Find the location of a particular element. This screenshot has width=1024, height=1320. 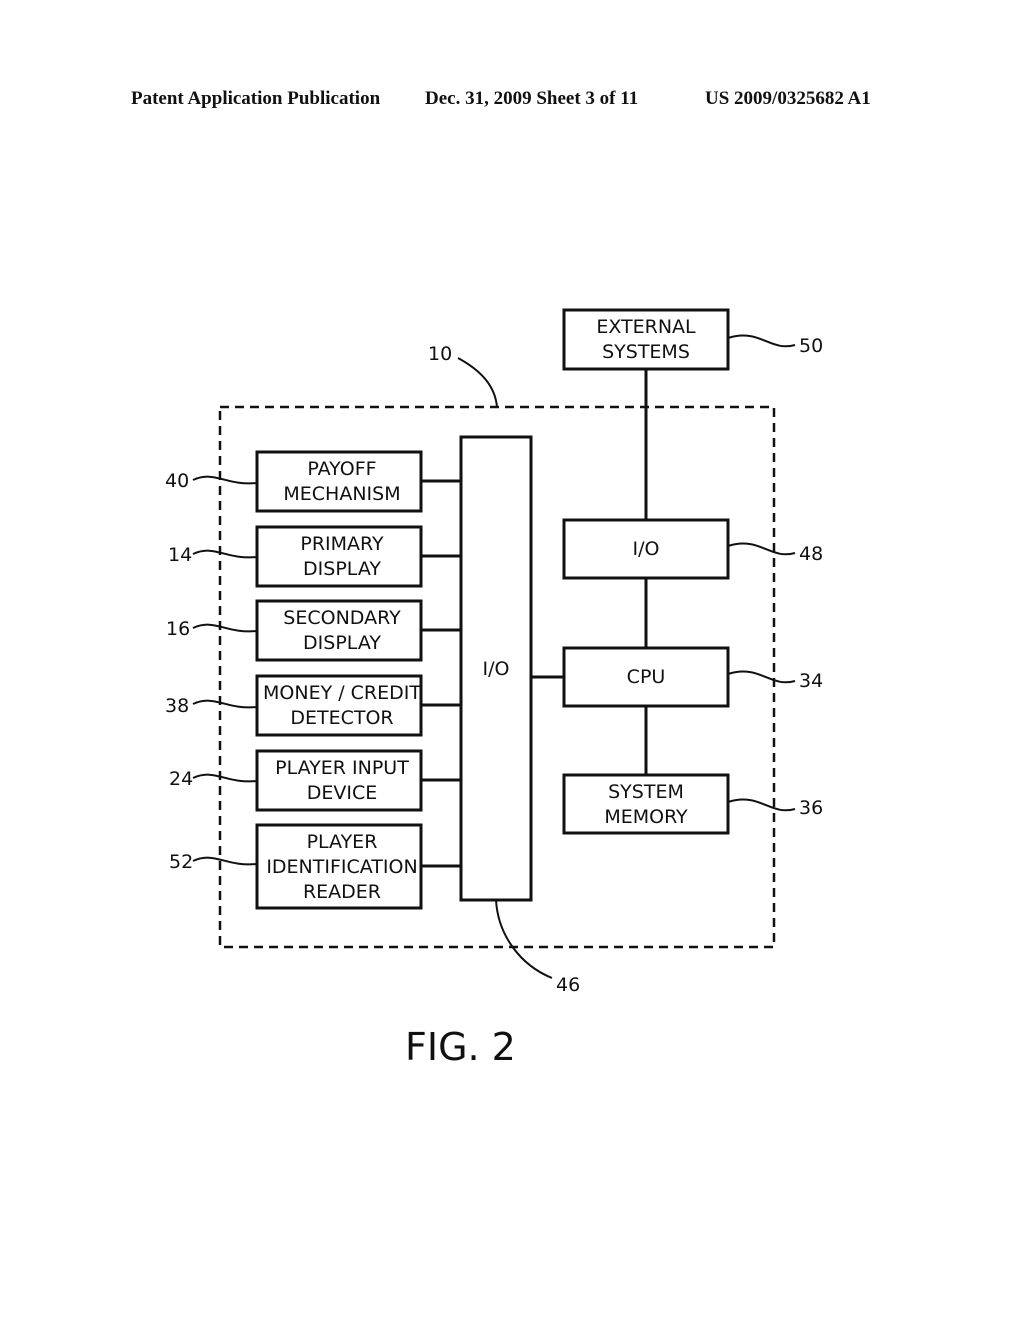

svg-text: IDENTIFICATION is located at coordinates (341, 867).